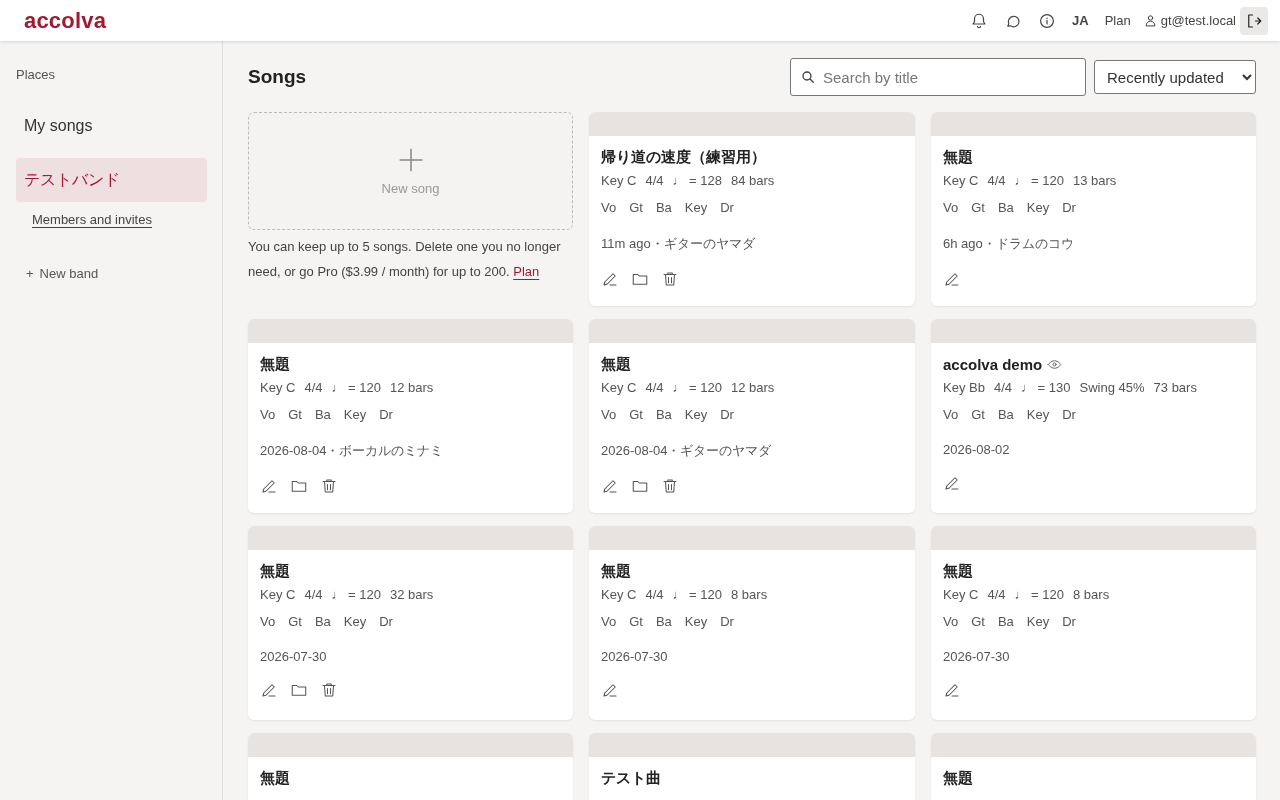 This screenshot has width=1280, height=800. I want to click on search-field: Search by title, so click(938, 77).